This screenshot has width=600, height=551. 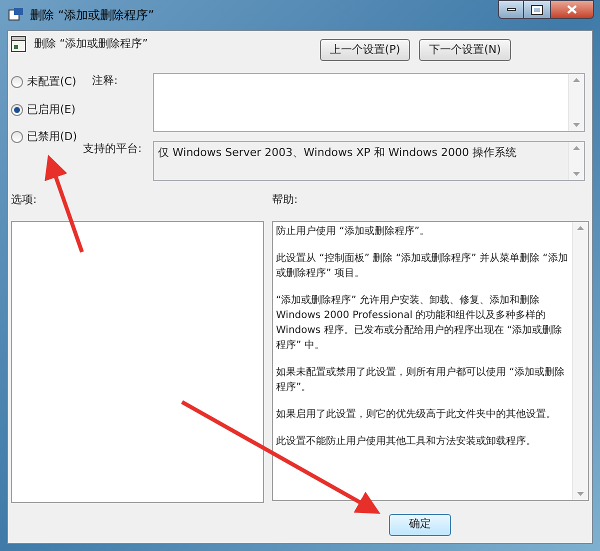 I want to click on nav-button: 下一个设置(N), so click(x=465, y=50).